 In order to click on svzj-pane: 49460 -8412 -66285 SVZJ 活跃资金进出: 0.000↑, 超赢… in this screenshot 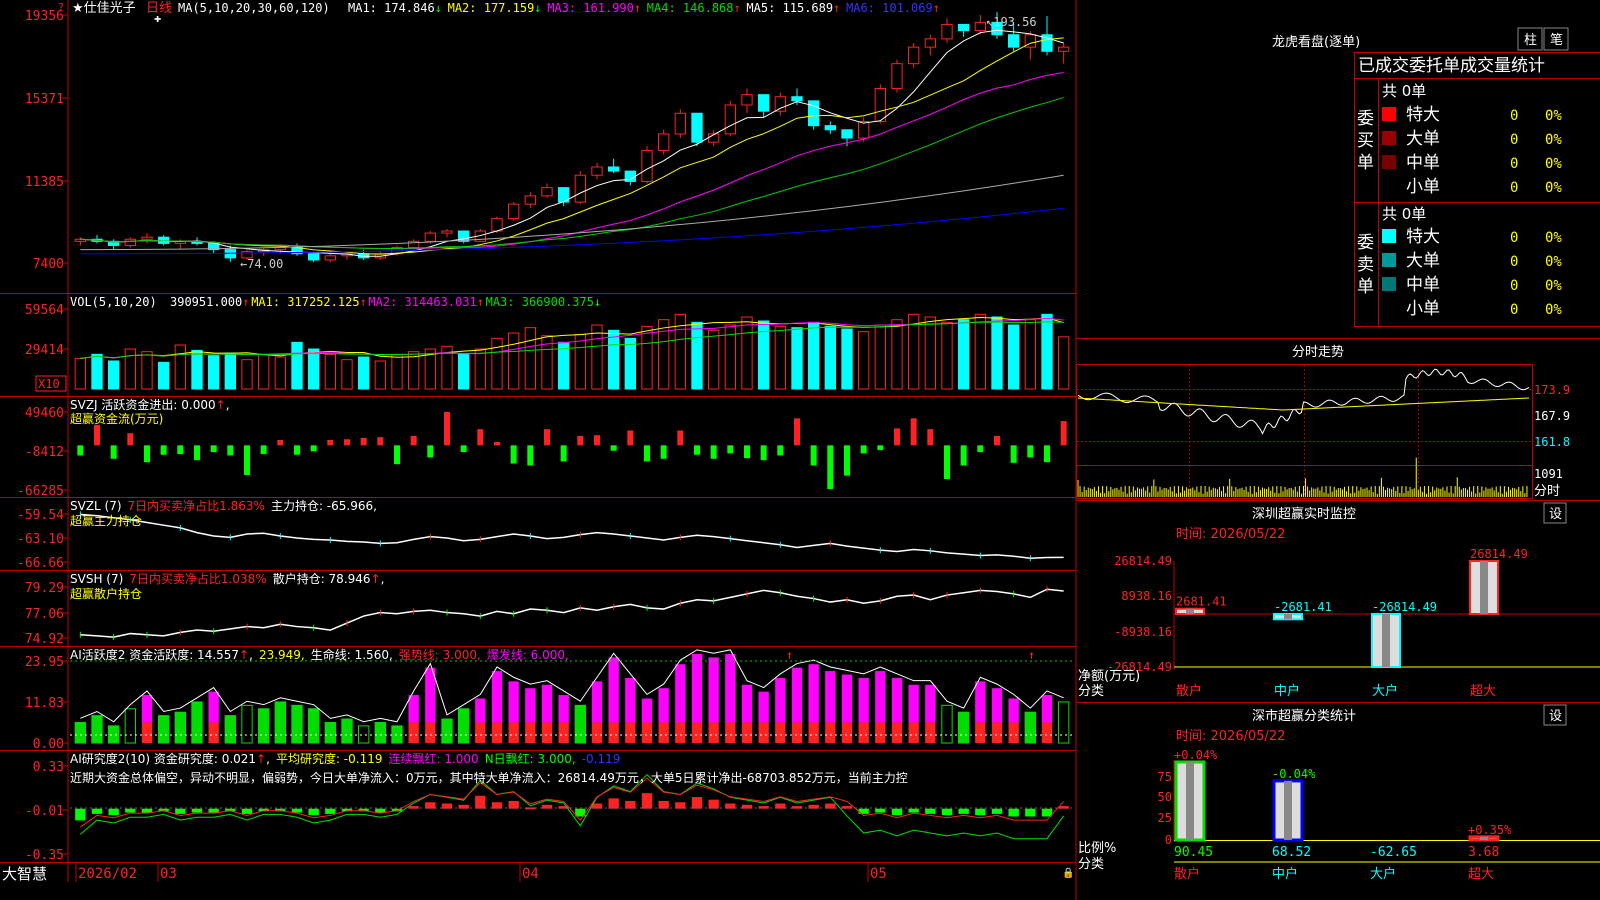, I will do `click(542, 448)`.